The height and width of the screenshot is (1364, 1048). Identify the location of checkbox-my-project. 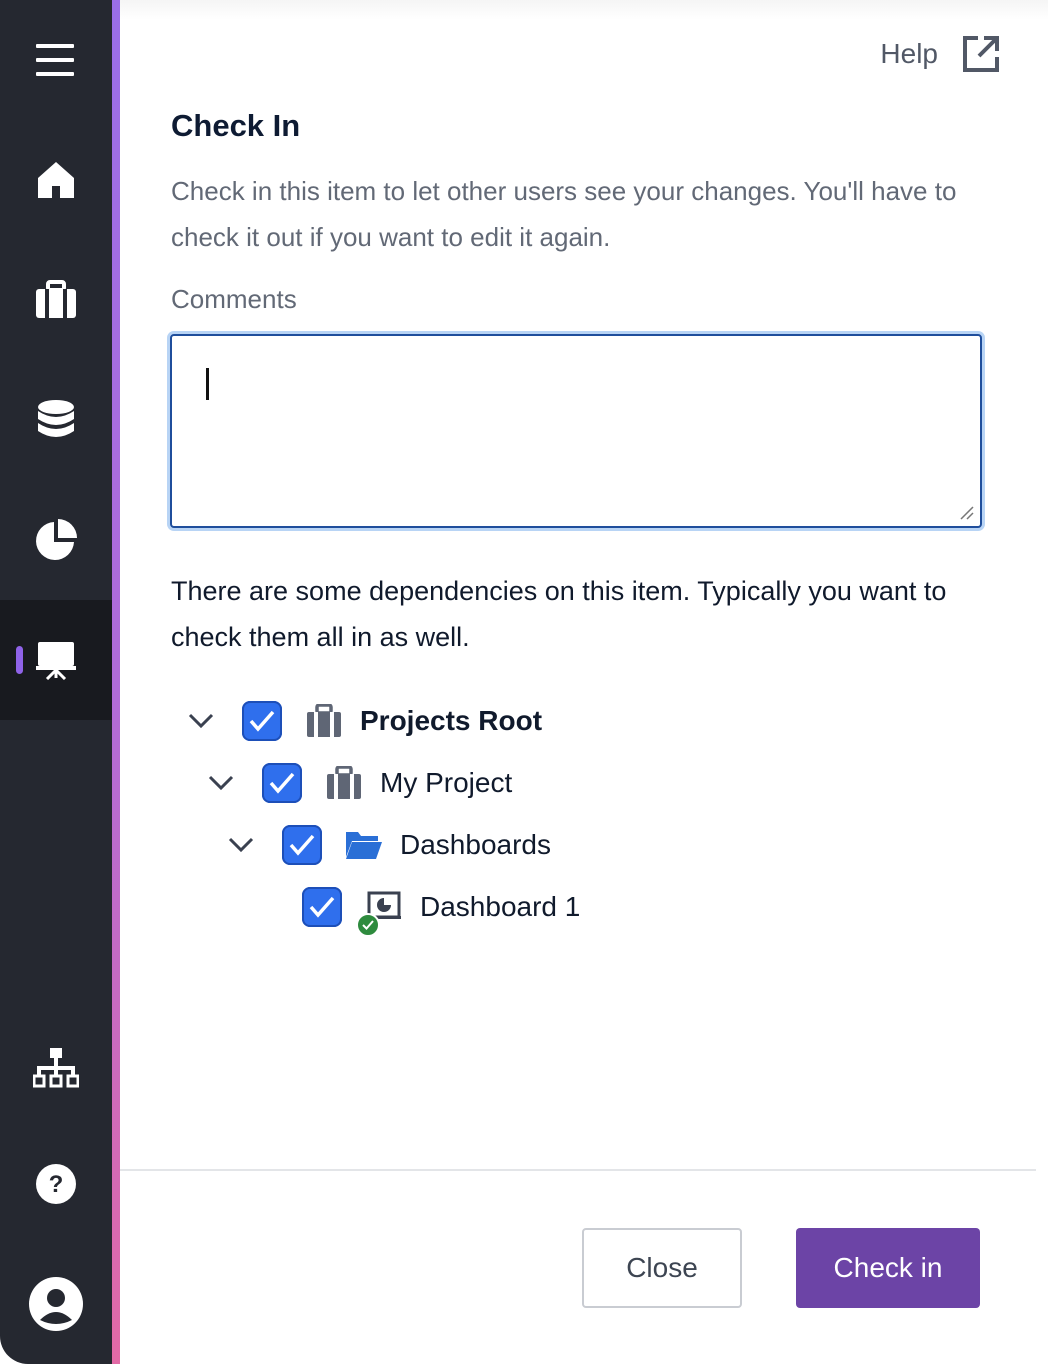
(282, 783).